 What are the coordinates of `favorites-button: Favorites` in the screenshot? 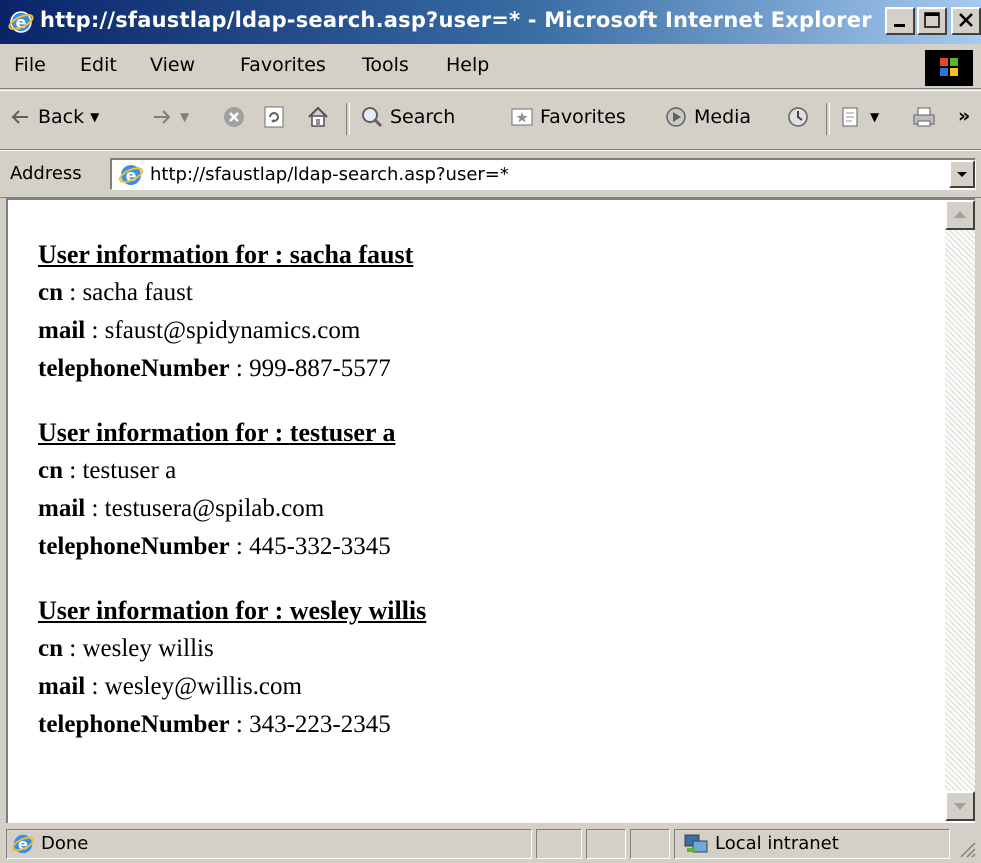 It's located at (568, 117).